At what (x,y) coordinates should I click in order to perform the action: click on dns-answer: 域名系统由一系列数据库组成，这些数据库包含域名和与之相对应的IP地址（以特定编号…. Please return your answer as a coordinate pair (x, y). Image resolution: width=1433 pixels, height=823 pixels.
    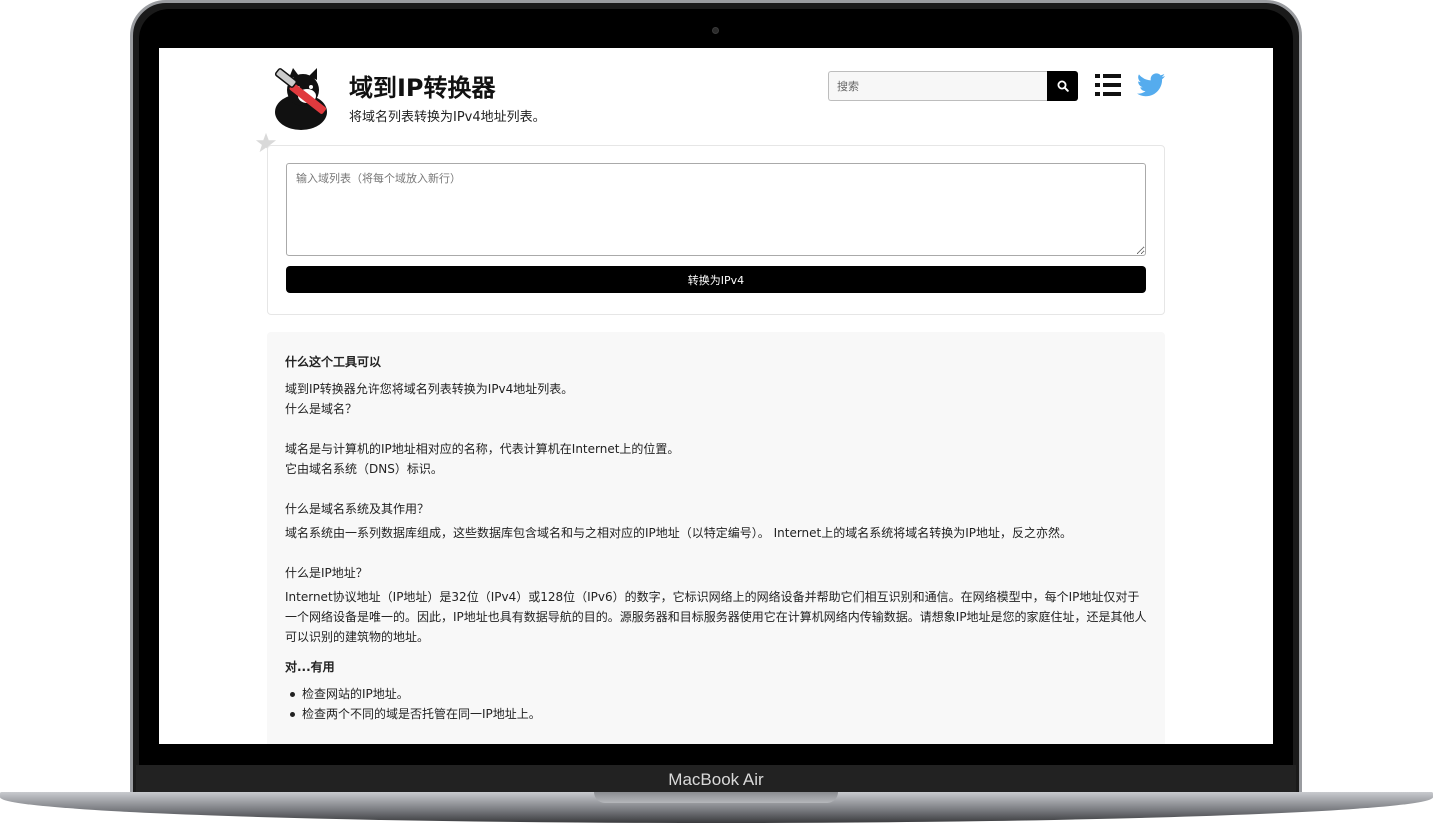
    Looking at the image, I should click on (679, 533).